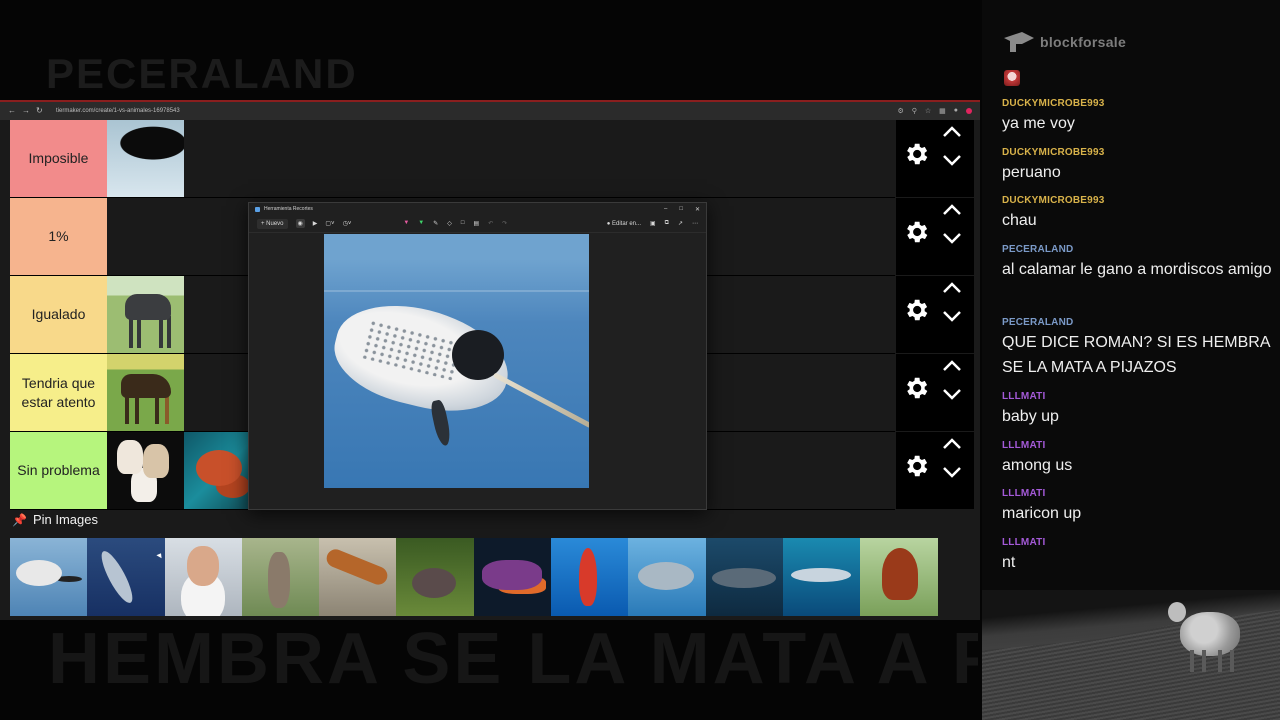  Describe the element at coordinates (58, 314) in the screenshot. I see `tier-label: Igualado` at that location.